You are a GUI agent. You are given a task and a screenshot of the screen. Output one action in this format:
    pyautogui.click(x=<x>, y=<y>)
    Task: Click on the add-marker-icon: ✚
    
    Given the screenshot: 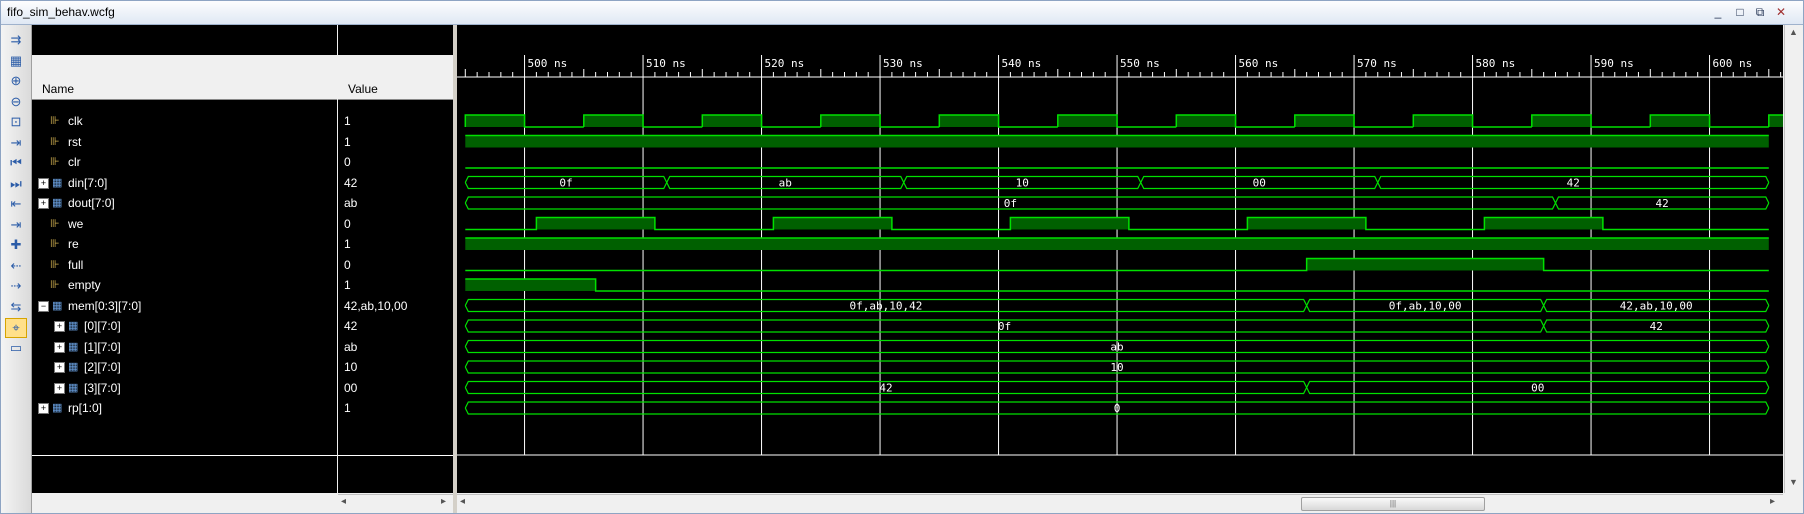 What is the action you would take?
    pyautogui.click(x=16, y=245)
    